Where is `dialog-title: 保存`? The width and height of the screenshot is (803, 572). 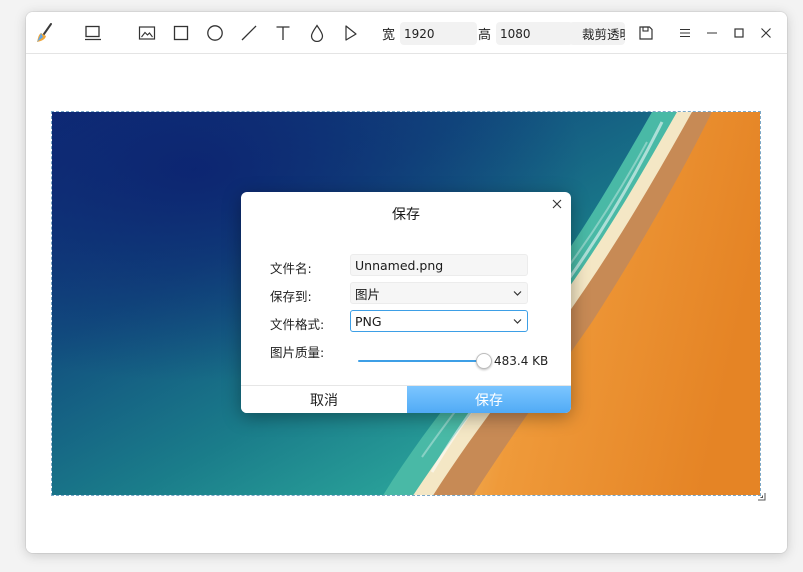 dialog-title: 保存 is located at coordinates (406, 215).